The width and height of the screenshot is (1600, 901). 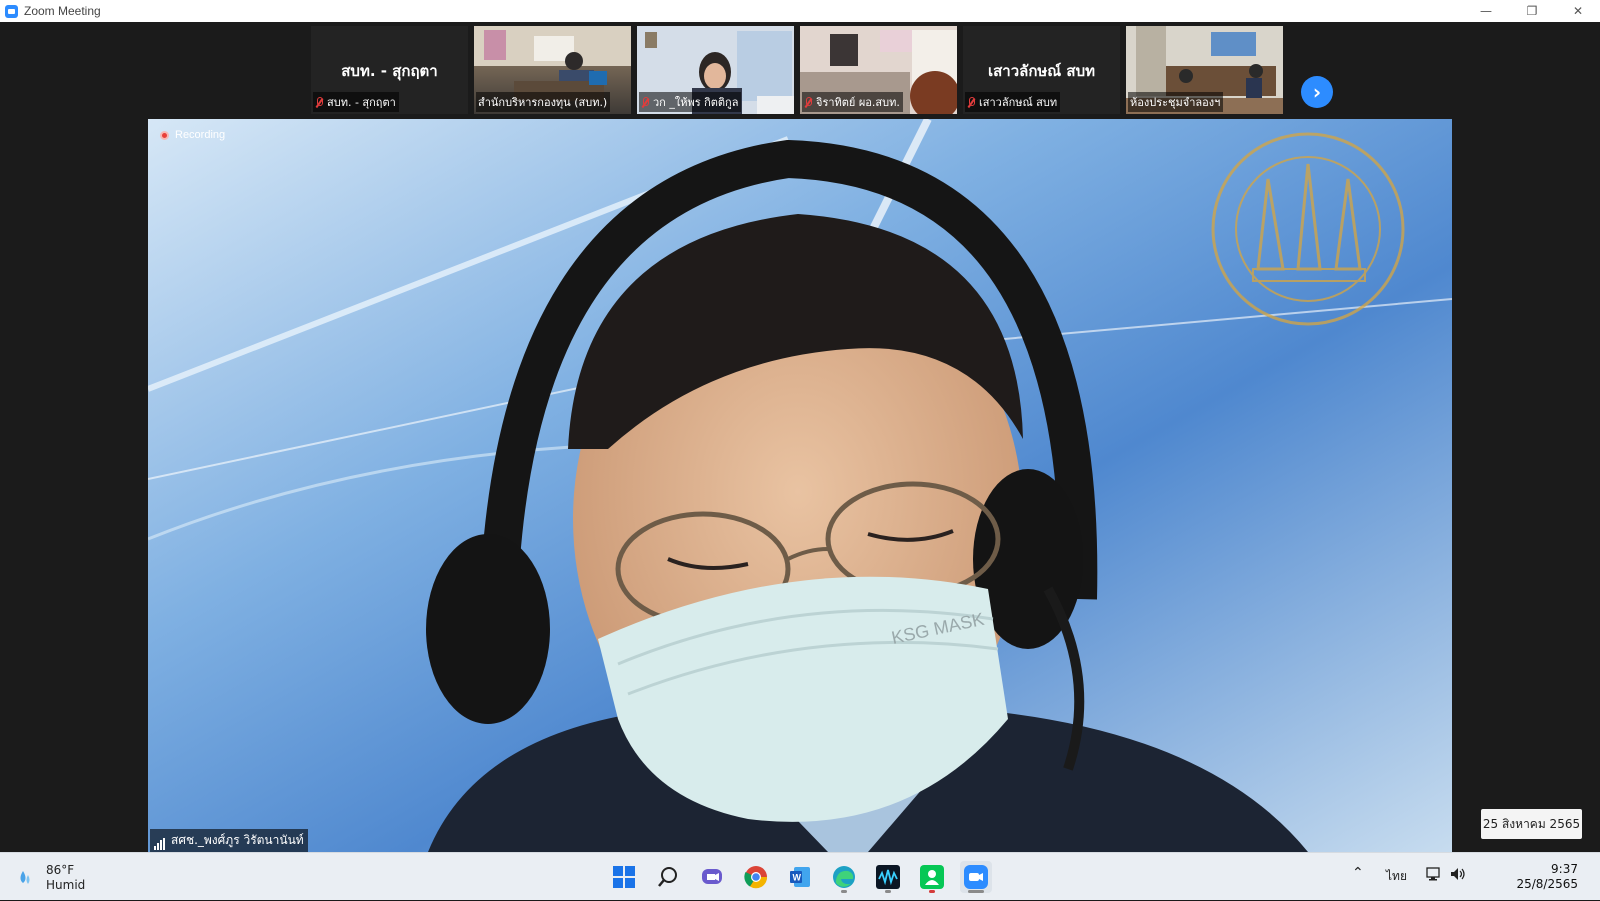 What do you see at coordinates (932, 877) in the screenshot?
I see `line-app-icon` at bounding box center [932, 877].